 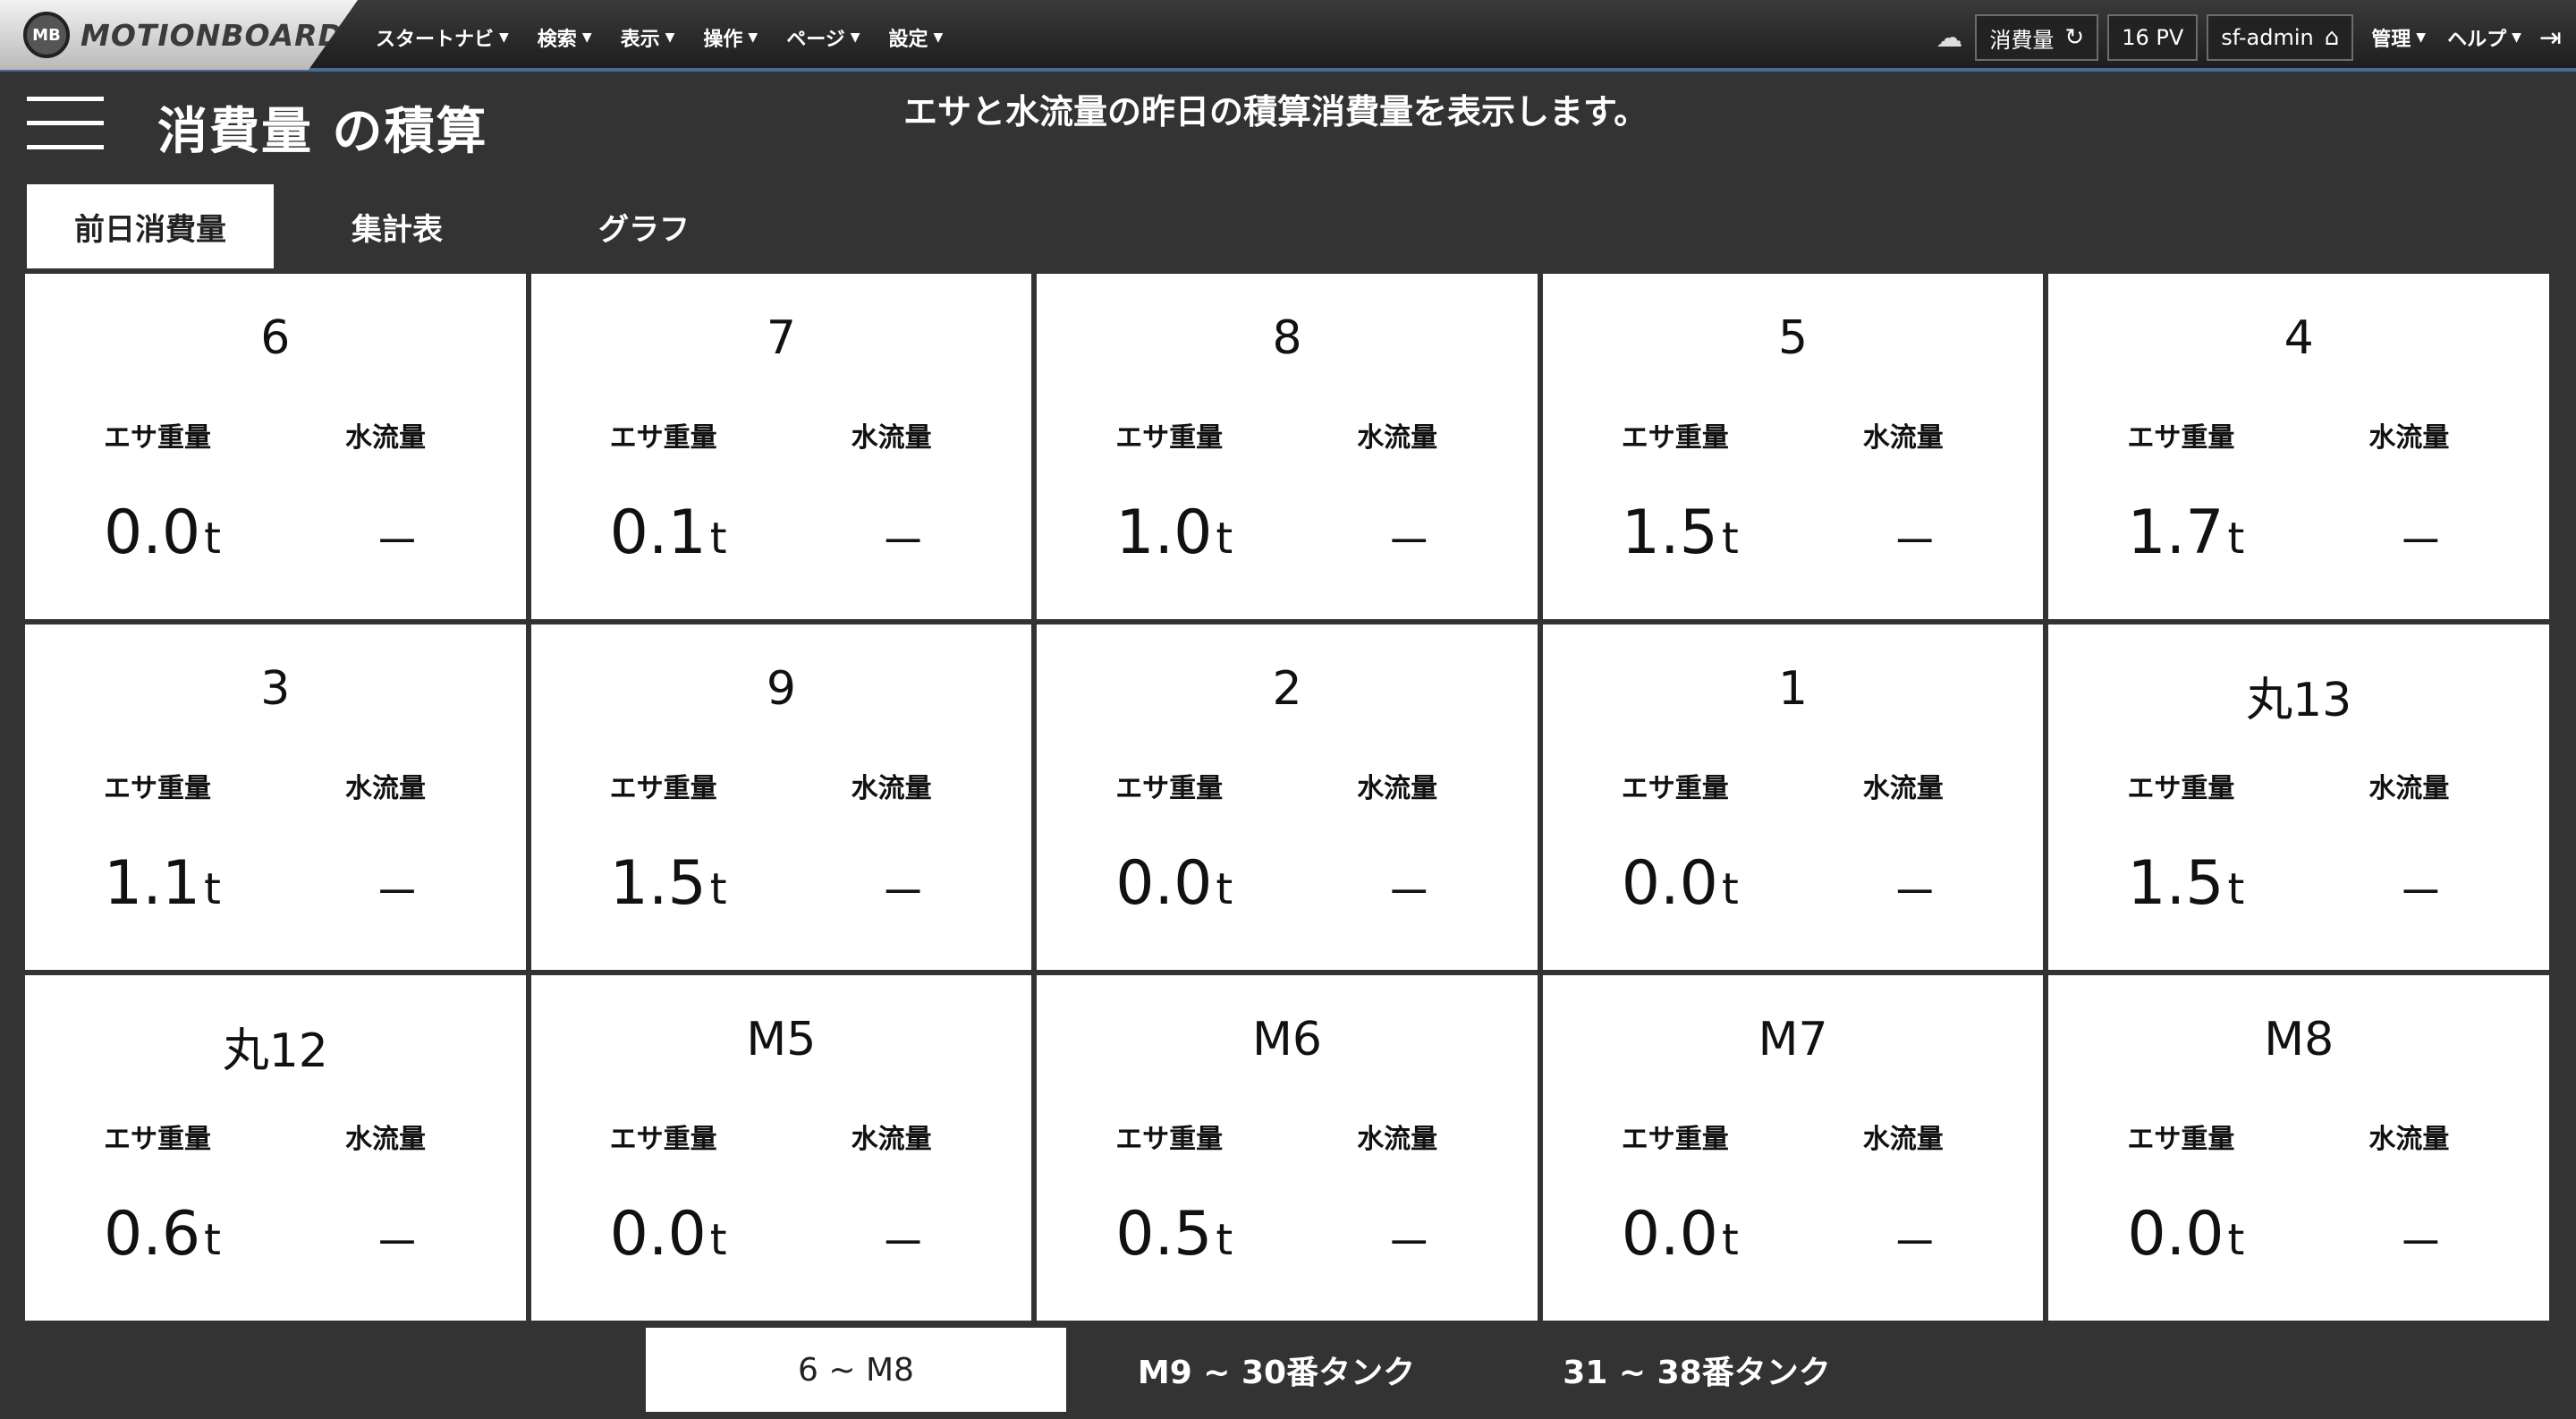 What do you see at coordinates (781, 338) in the screenshot?
I see `tank-name: 7` at bounding box center [781, 338].